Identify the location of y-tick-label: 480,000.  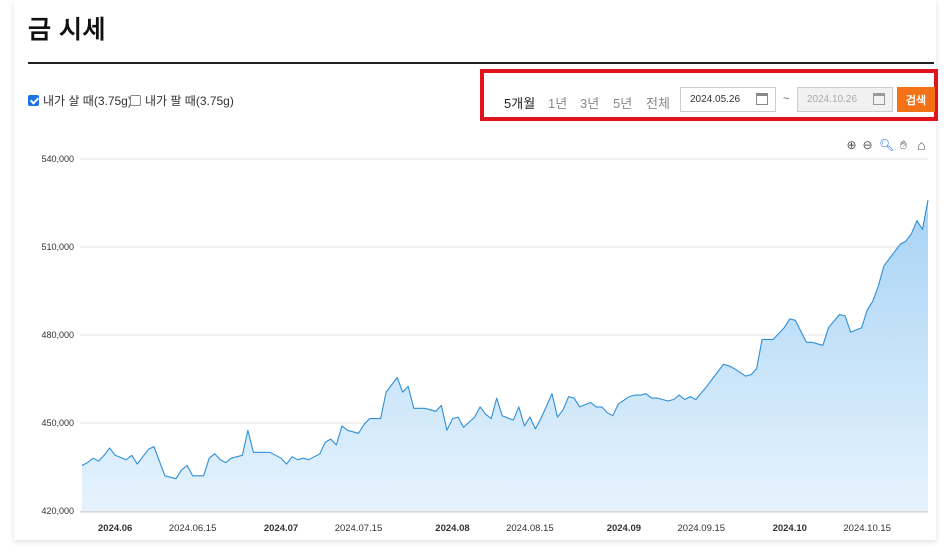
(57, 335).